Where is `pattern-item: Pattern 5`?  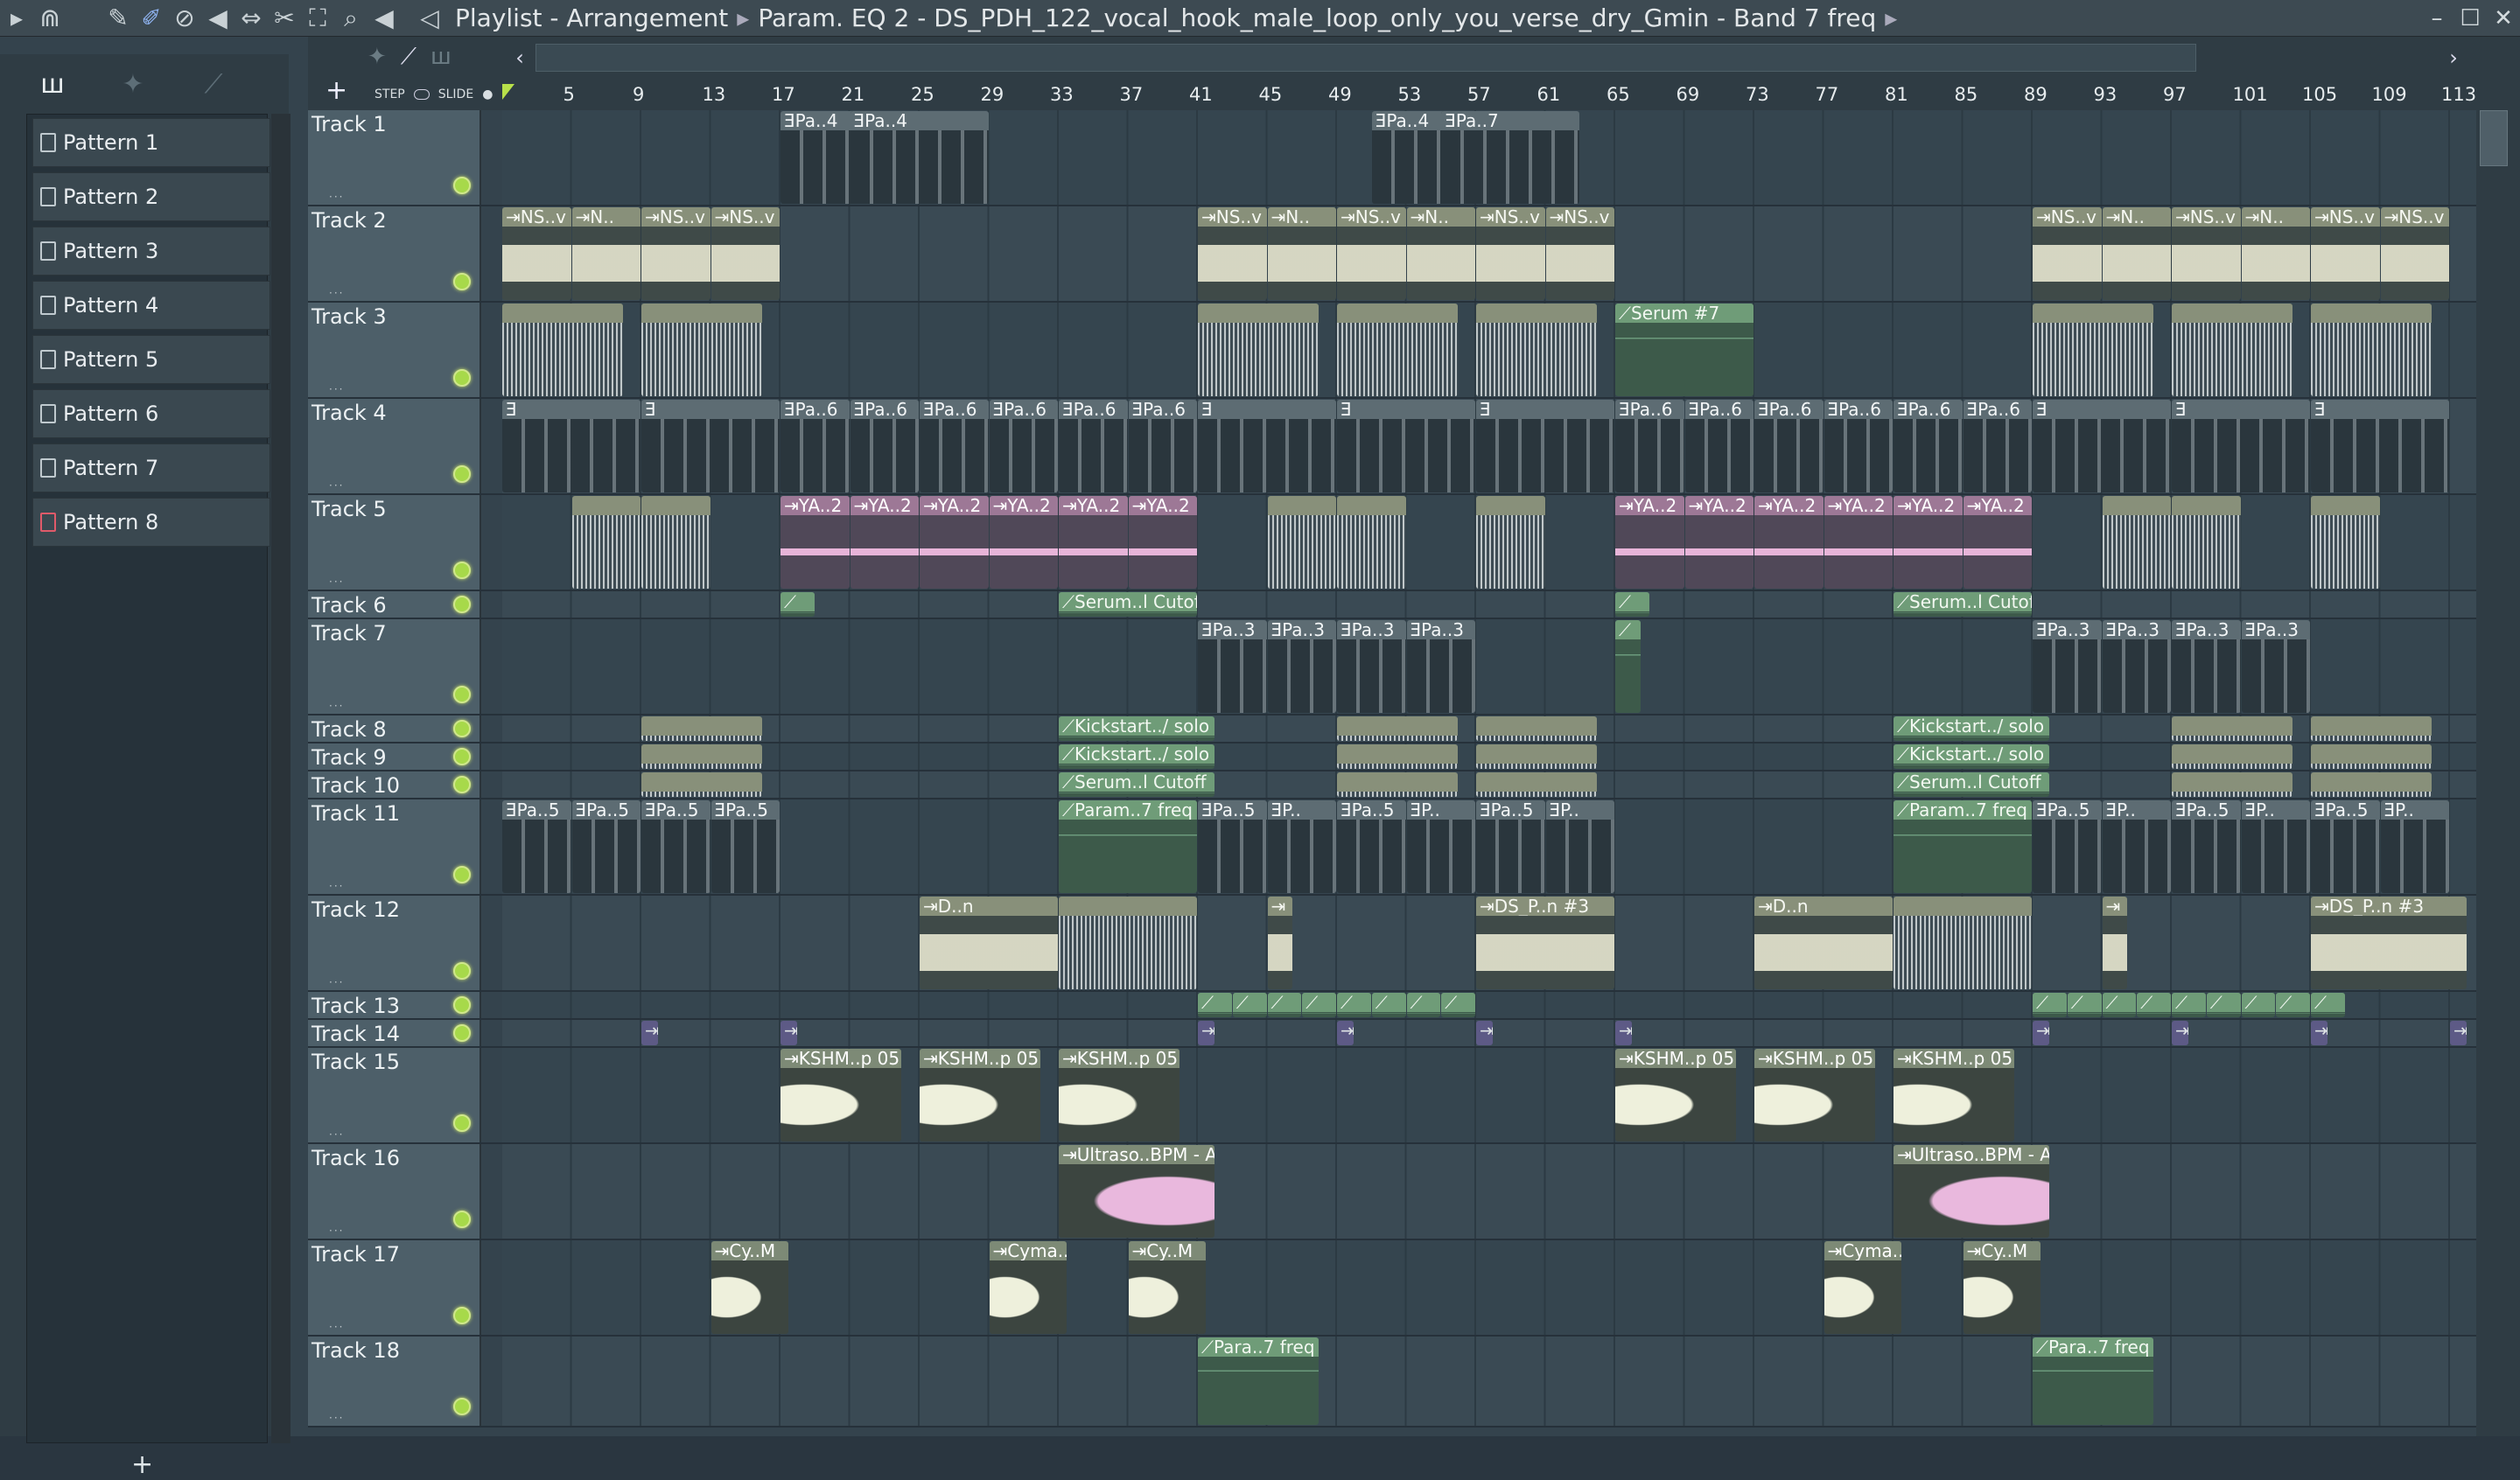 pattern-item: Pattern 5 is located at coordinates (151, 360).